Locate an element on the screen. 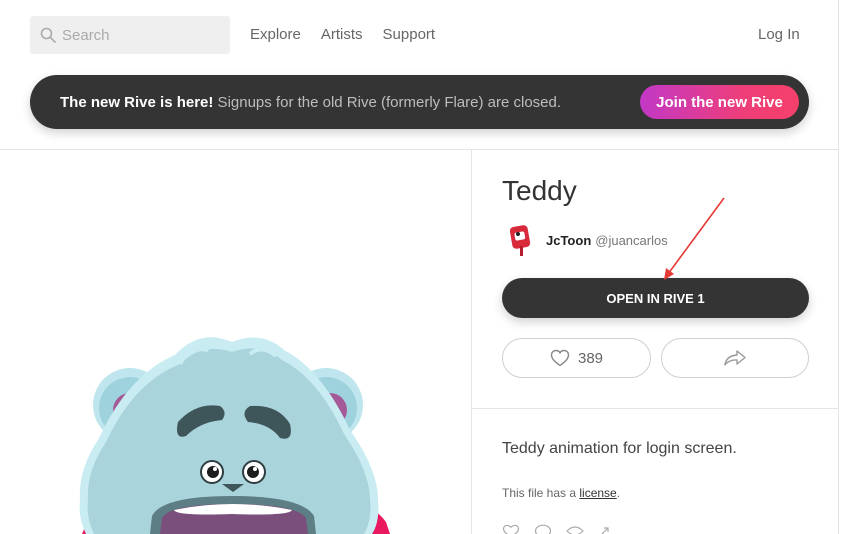  author-name: JcToon is located at coordinates (568, 240).